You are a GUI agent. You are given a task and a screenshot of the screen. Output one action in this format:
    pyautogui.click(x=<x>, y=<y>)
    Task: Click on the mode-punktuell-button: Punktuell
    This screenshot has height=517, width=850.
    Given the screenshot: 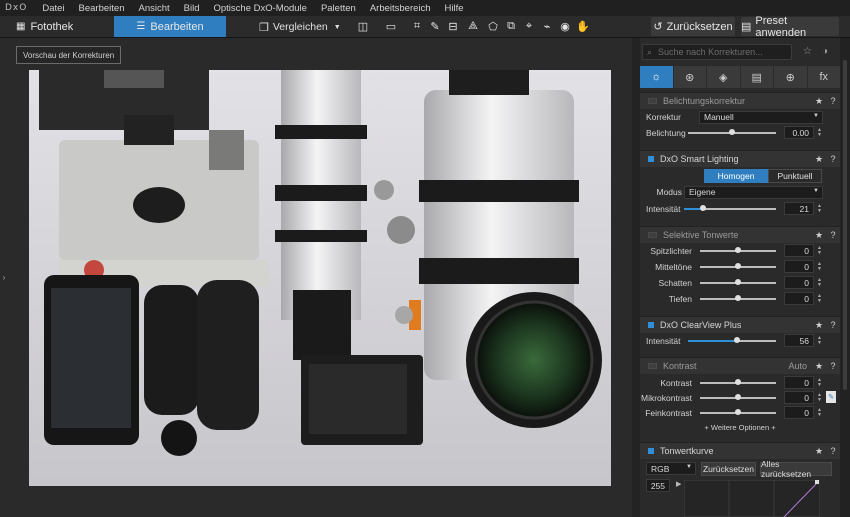 What is the action you would take?
    pyautogui.click(x=795, y=176)
    